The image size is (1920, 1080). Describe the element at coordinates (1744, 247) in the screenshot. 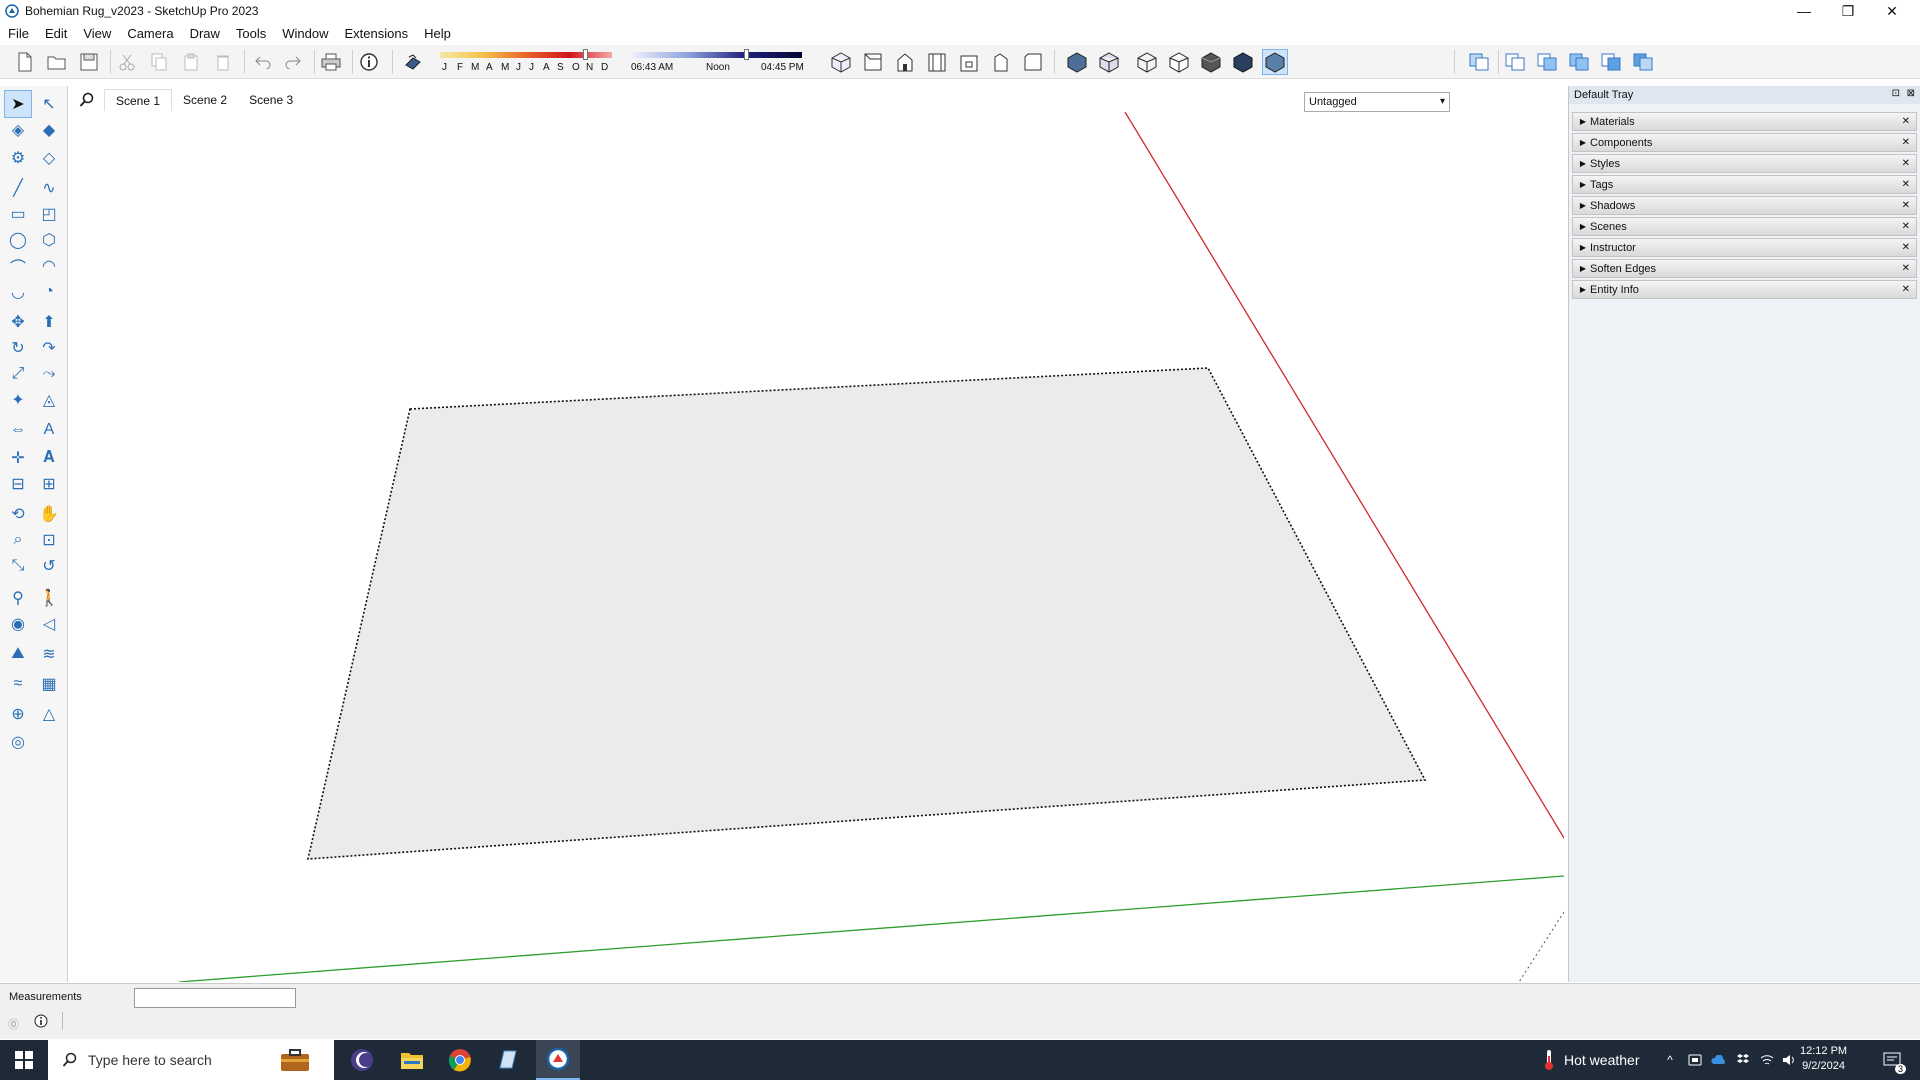

I see `tray-panel-instructor: ▶ Instructor ✕` at that location.